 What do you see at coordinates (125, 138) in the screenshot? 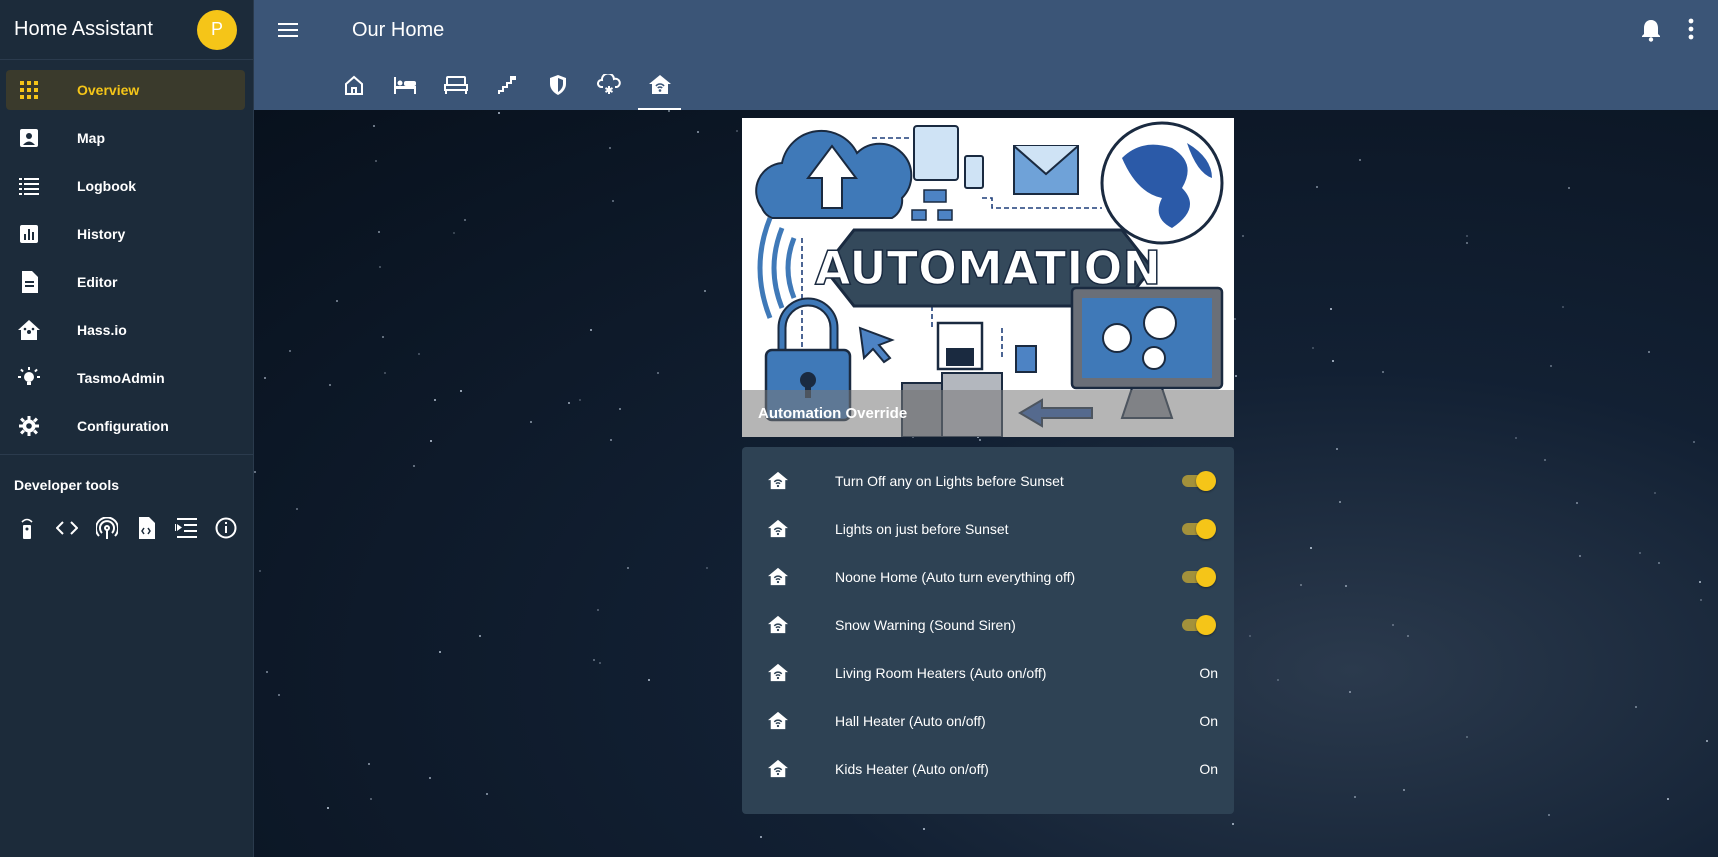
I see `sidebar-item-map: Map` at bounding box center [125, 138].